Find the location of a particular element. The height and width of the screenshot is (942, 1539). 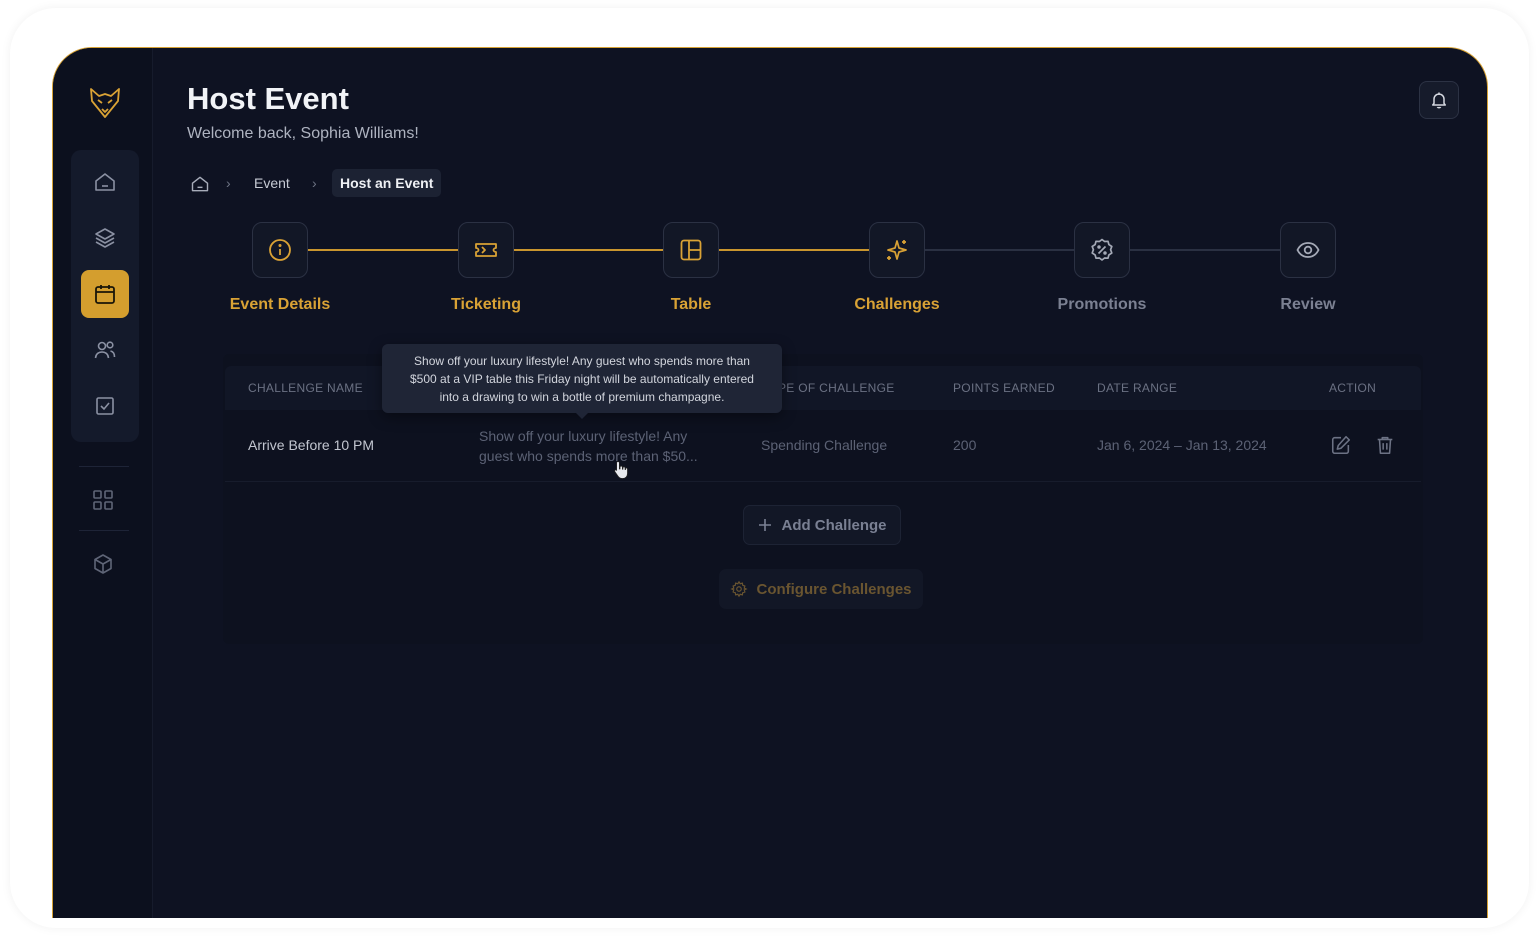

sidebar-nav is located at coordinates (105, 296).